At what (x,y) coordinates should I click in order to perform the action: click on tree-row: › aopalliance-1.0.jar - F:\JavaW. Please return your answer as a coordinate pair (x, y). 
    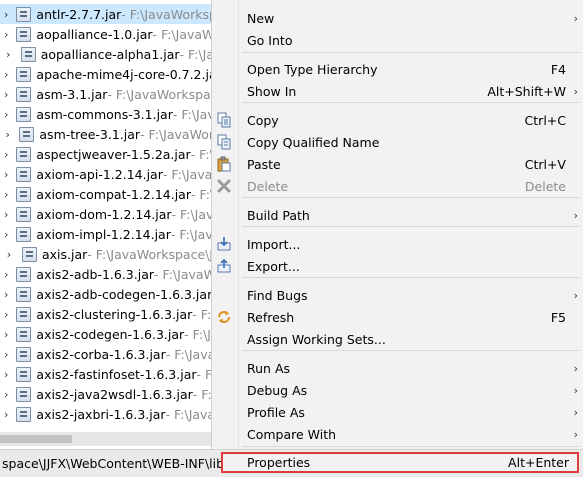
    Looking at the image, I should click on (107, 34).